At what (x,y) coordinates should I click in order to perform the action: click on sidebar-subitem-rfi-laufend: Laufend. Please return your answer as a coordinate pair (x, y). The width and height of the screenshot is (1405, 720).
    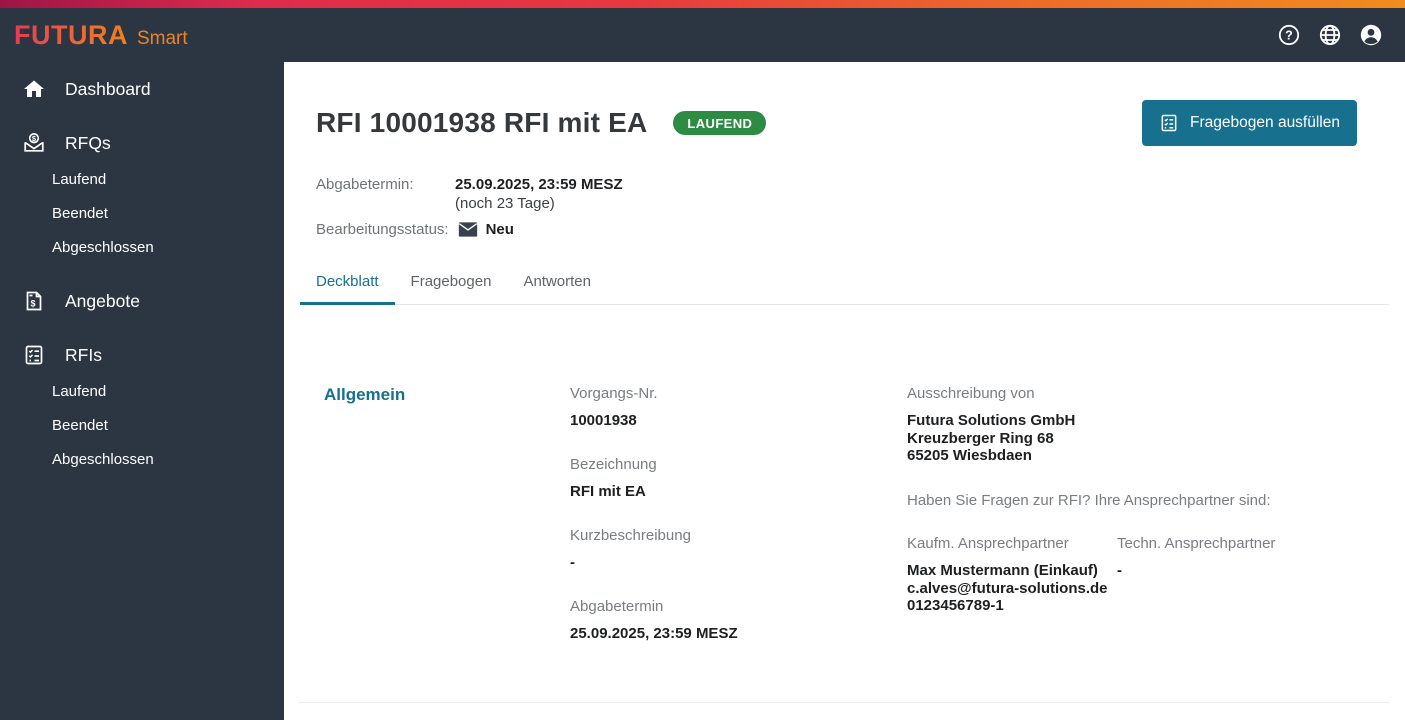
    Looking at the image, I should click on (142, 391).